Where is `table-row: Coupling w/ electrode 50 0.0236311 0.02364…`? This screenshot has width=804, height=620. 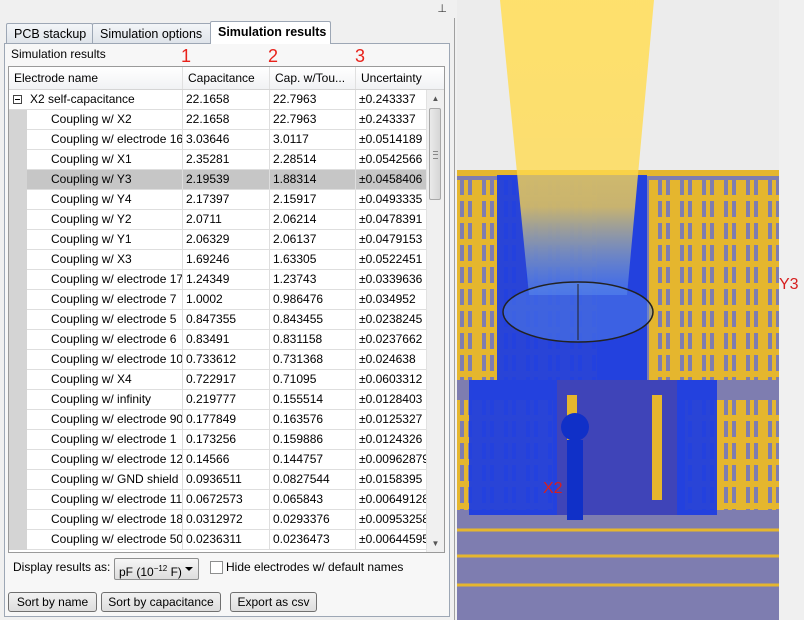
table-row: Coupling w/ electrode 50 0.0236311 0.02364… is located at coordinates (218, 540).